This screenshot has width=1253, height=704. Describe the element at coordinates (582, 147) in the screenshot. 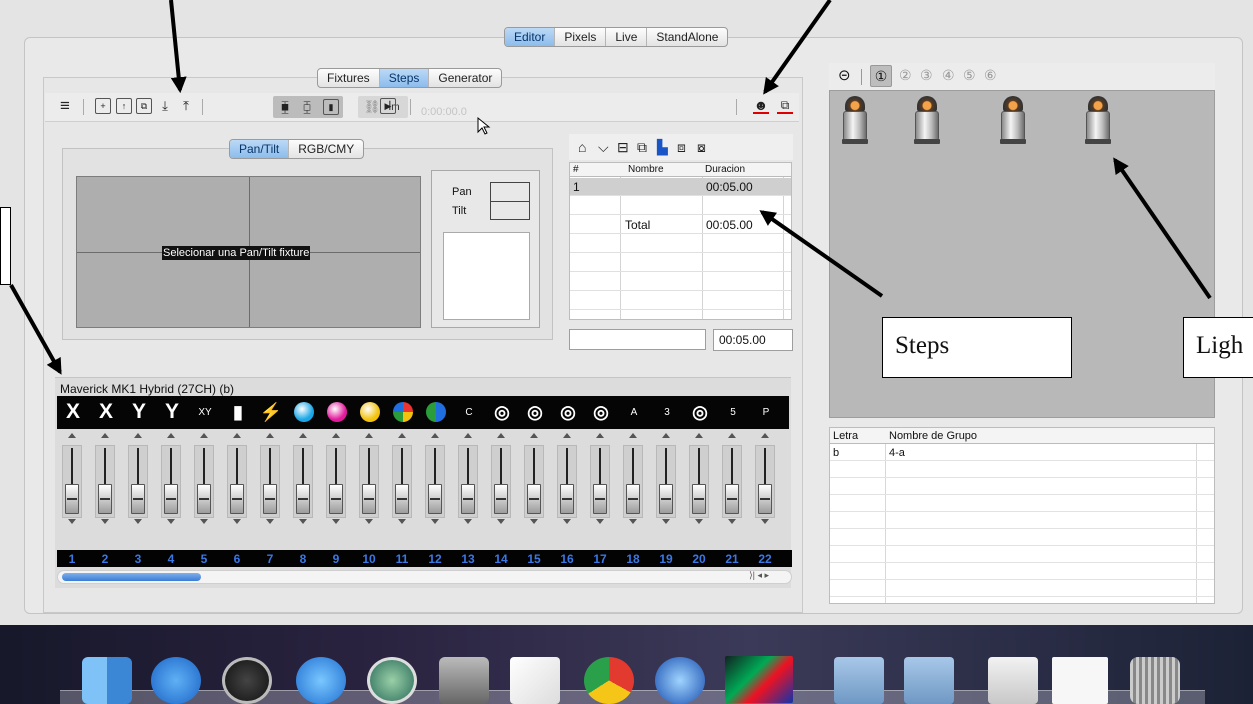

I see `step-up-icon: ⌂` at that location.